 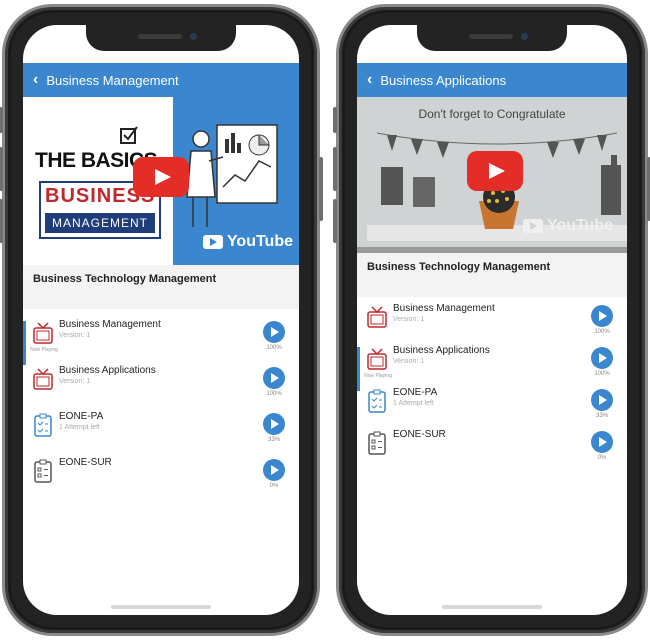 I want to click on checkbox-icon, so click(x=129, y=135).